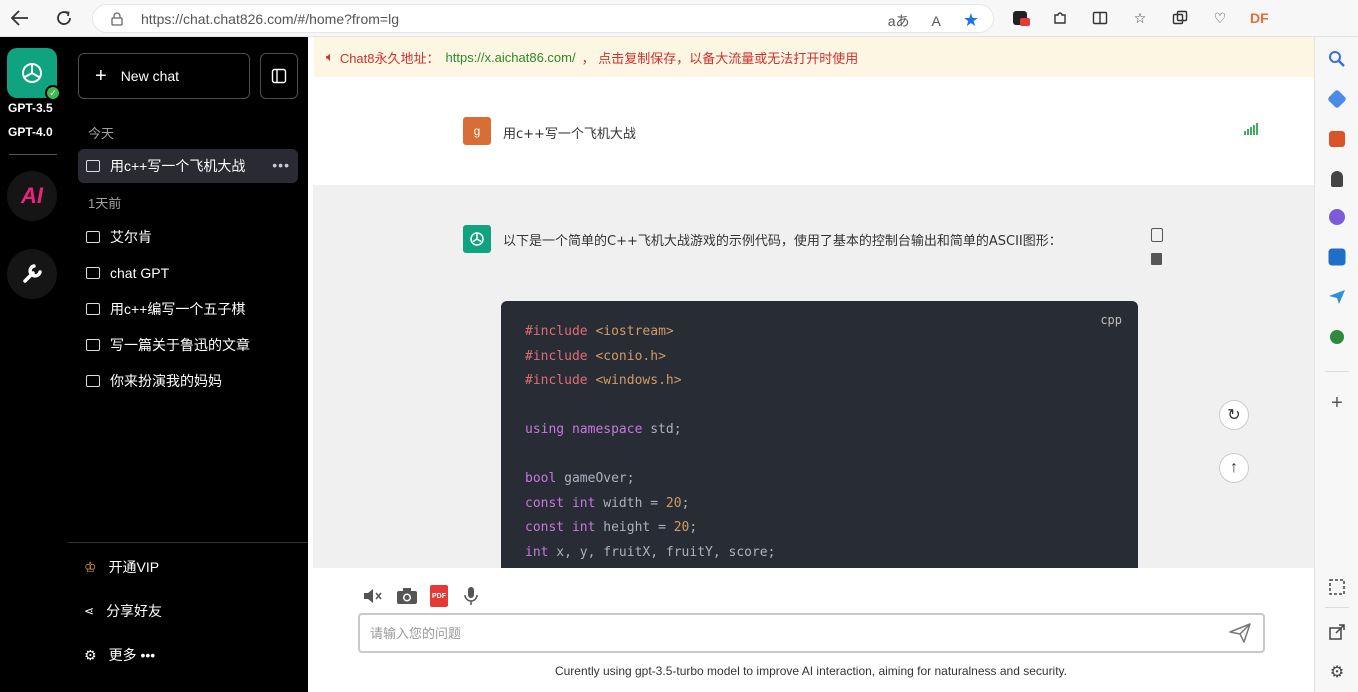 The height and width of the screenshot is (692, 1358). What do you see at coordinates (1156, 259) in the screenshot?
I see `trash-icon` at bounding box center [1156, 259].